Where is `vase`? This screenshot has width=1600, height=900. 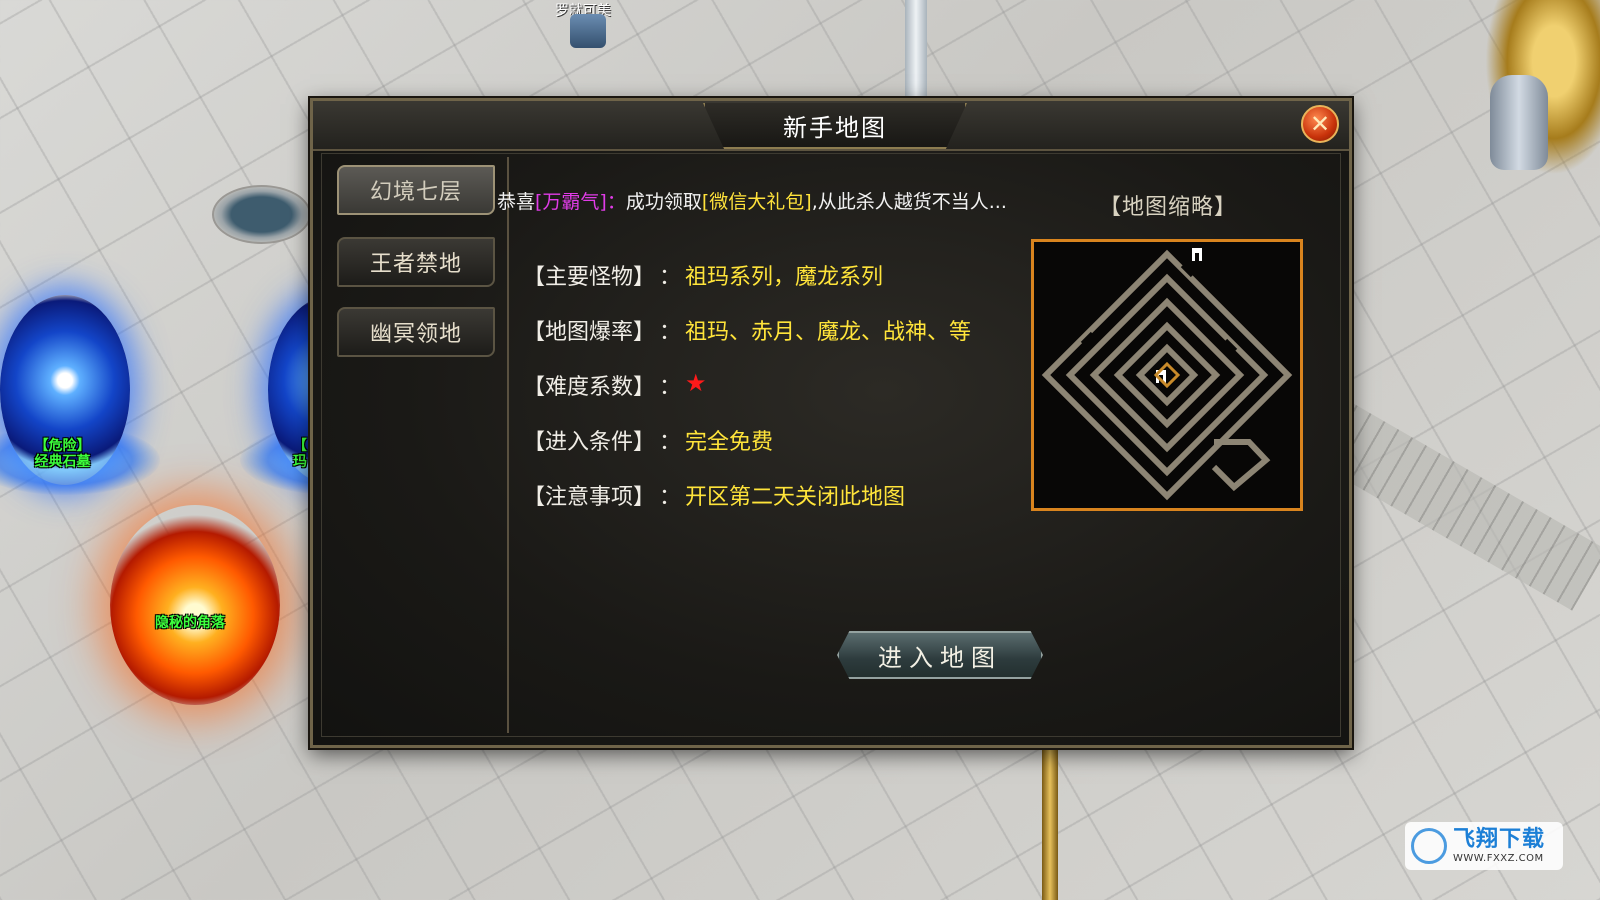 vase is located at coordinates (1519, 122).